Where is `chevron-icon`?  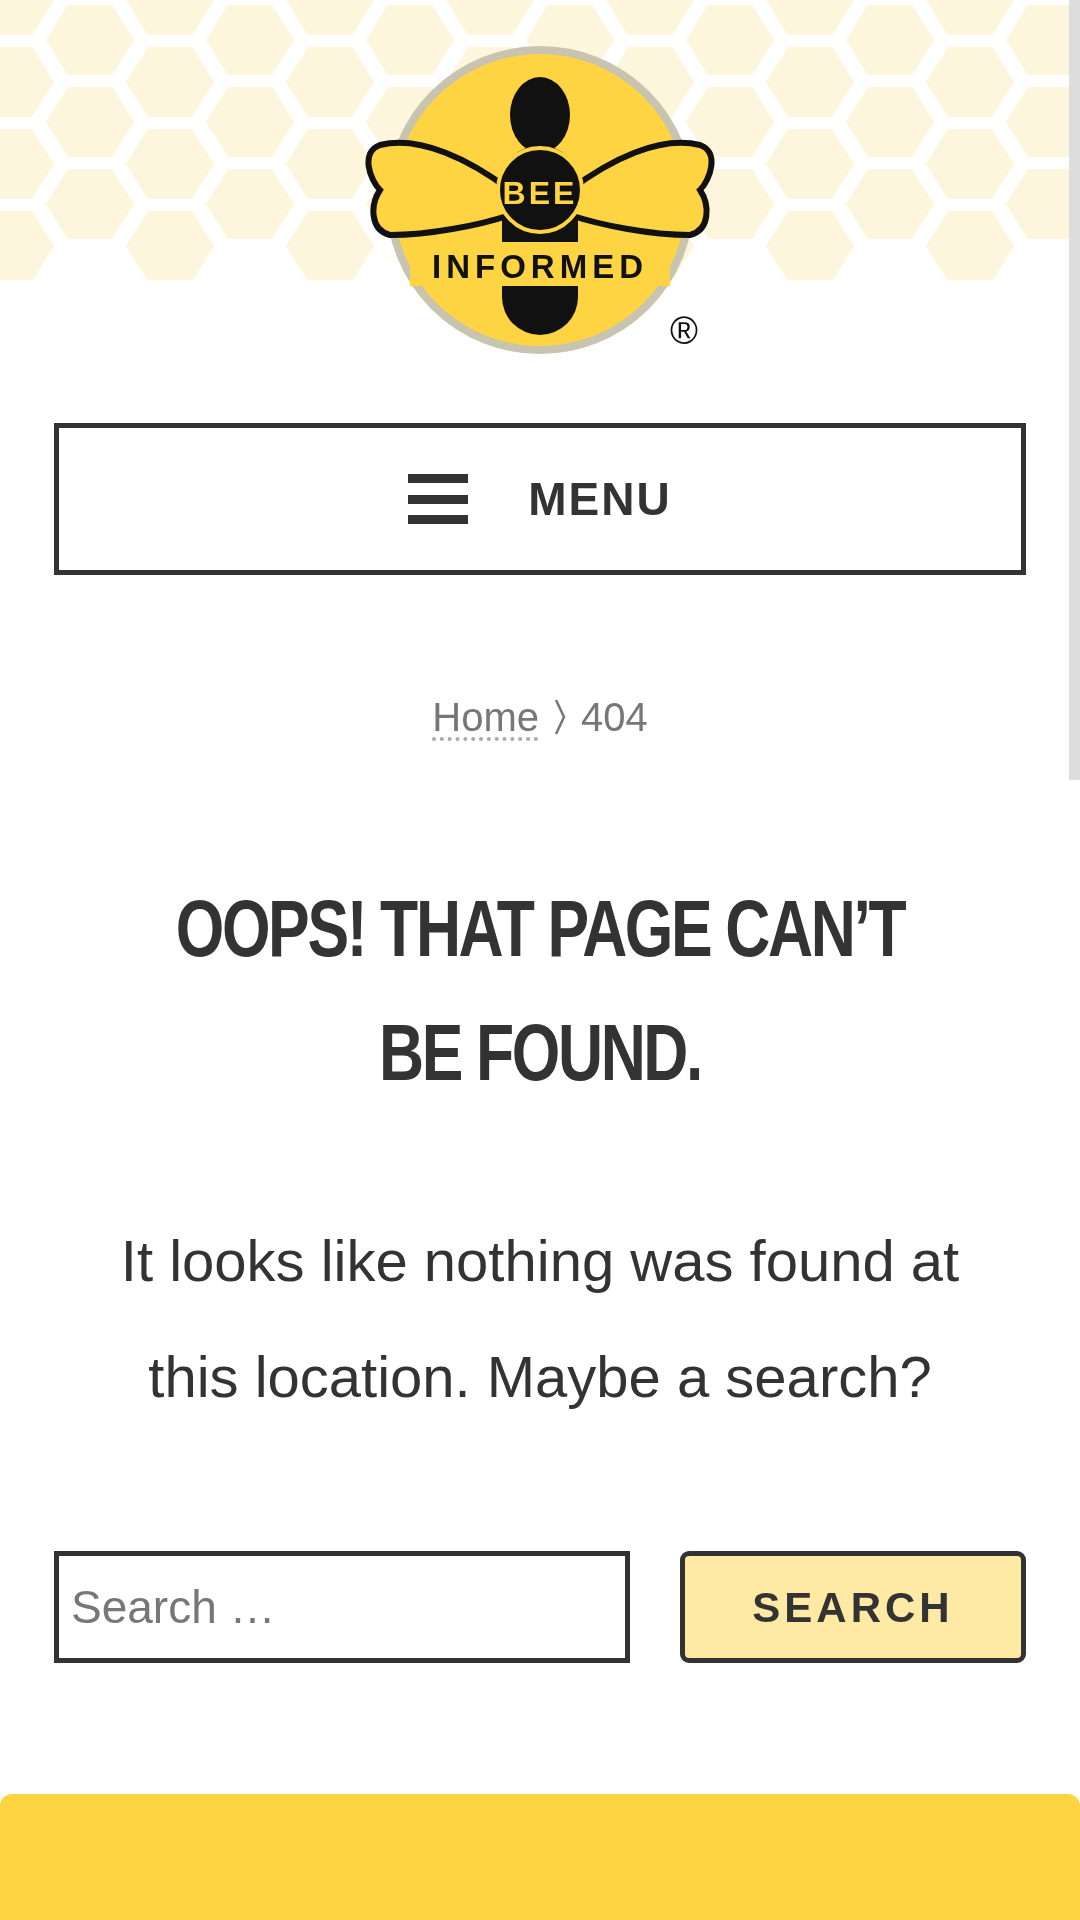
chevron-icon is located at coordinates (559, 717).